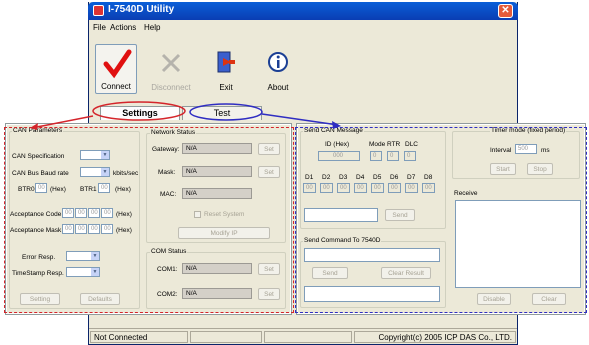 Image resolution: width=589 pixels, height=345 pixels. I want to click on blue-arrowhead, so click(336, 125).